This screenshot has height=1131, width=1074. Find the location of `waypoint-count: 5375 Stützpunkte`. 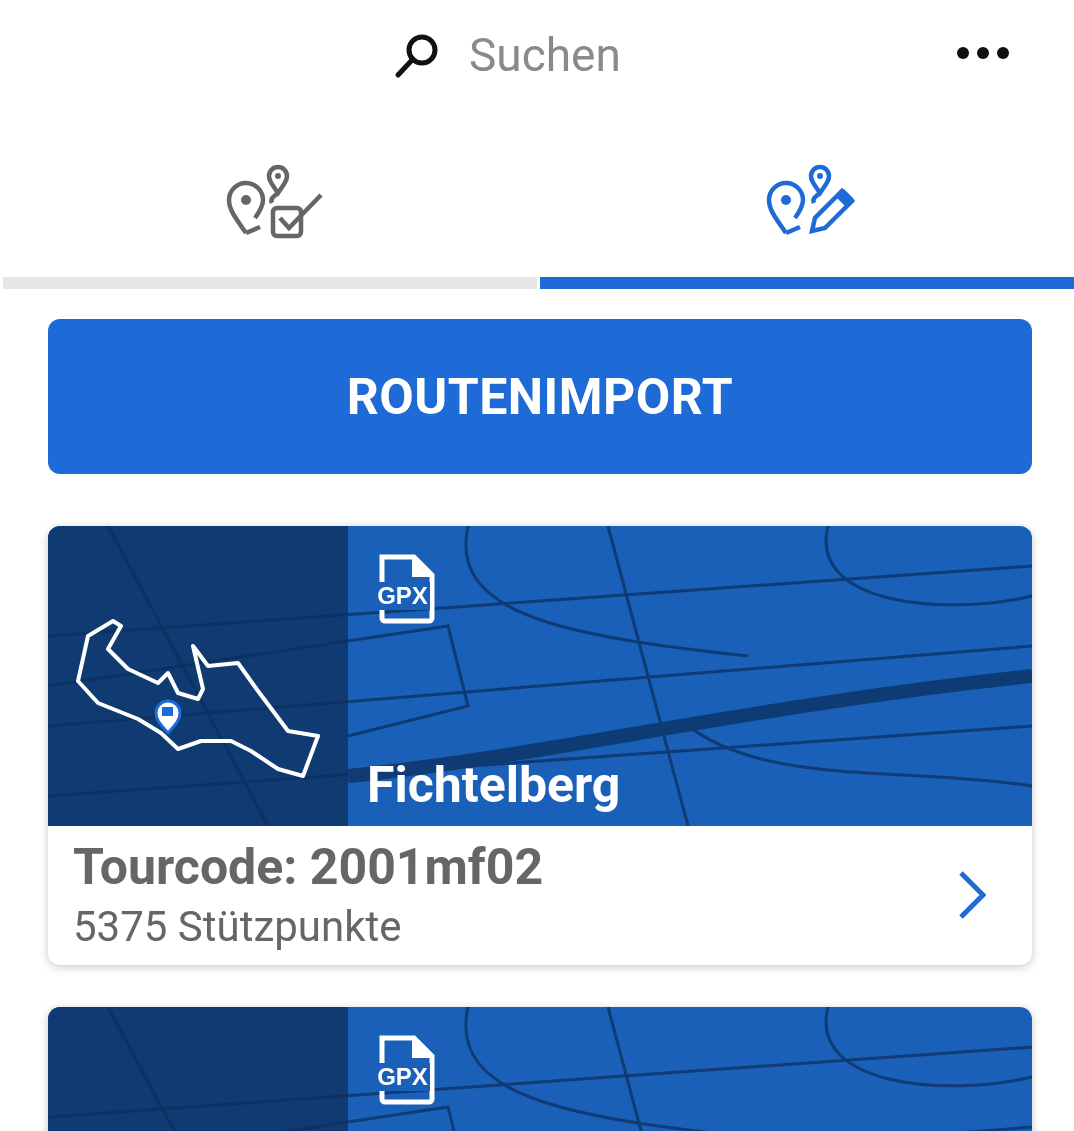

waypoint-count: 5375 Stützpunkte is located at coordinates (238, 926).